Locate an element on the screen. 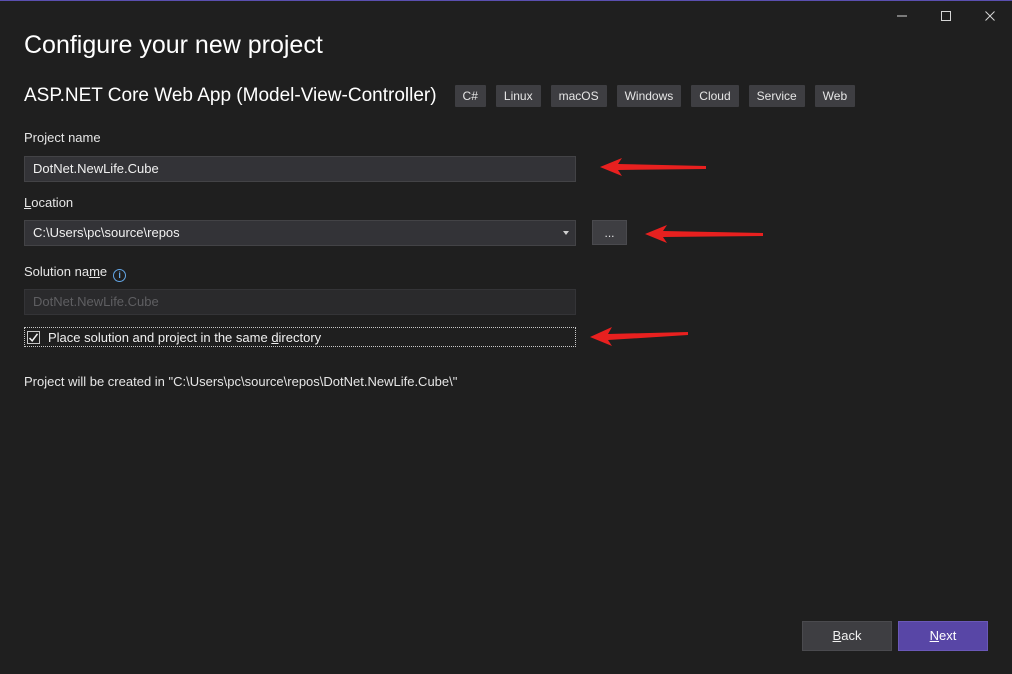 This screenshot has width=1012, height=674. same-directory-label-prefix: Place solution and project in the same is located at coordinates (160, 337).